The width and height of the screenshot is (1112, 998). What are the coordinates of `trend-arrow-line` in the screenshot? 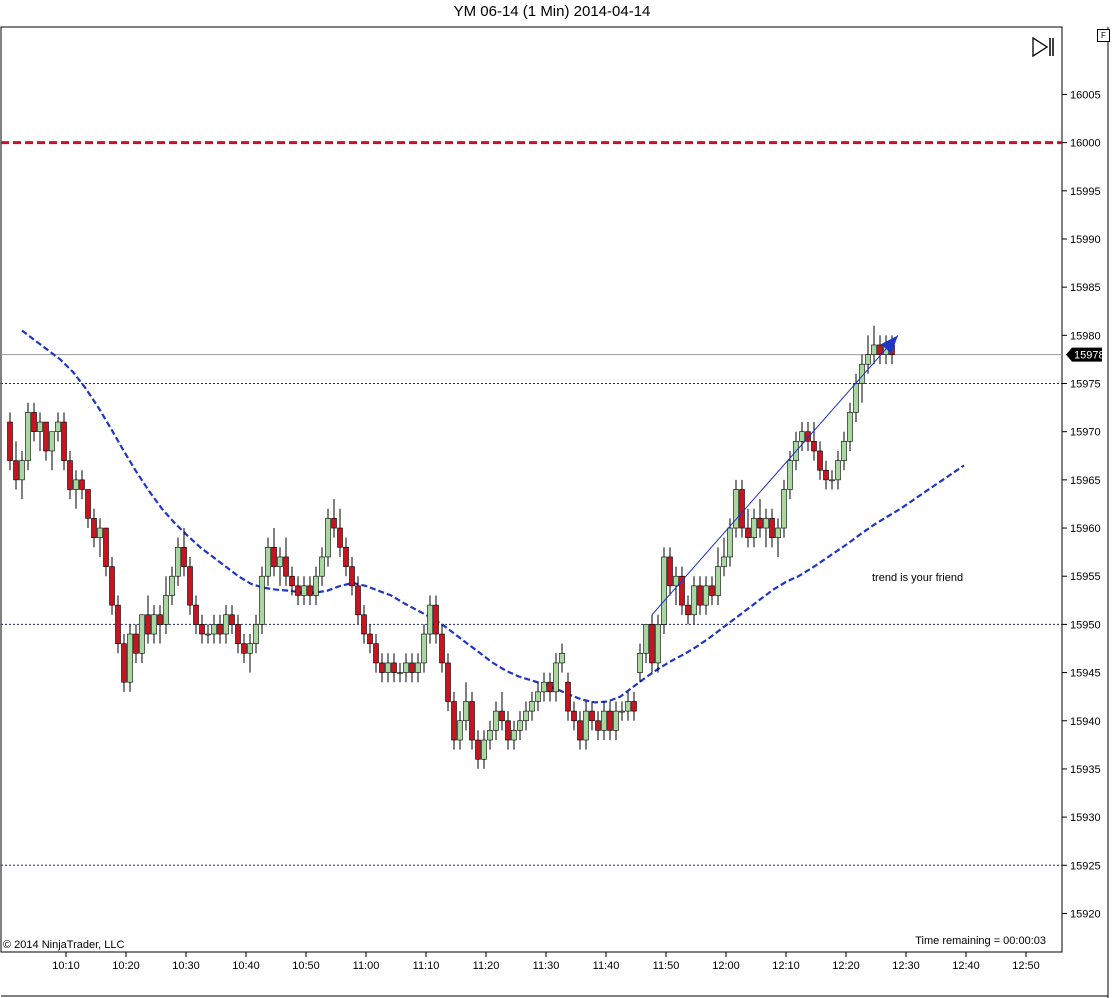 It's located at (775, 475).